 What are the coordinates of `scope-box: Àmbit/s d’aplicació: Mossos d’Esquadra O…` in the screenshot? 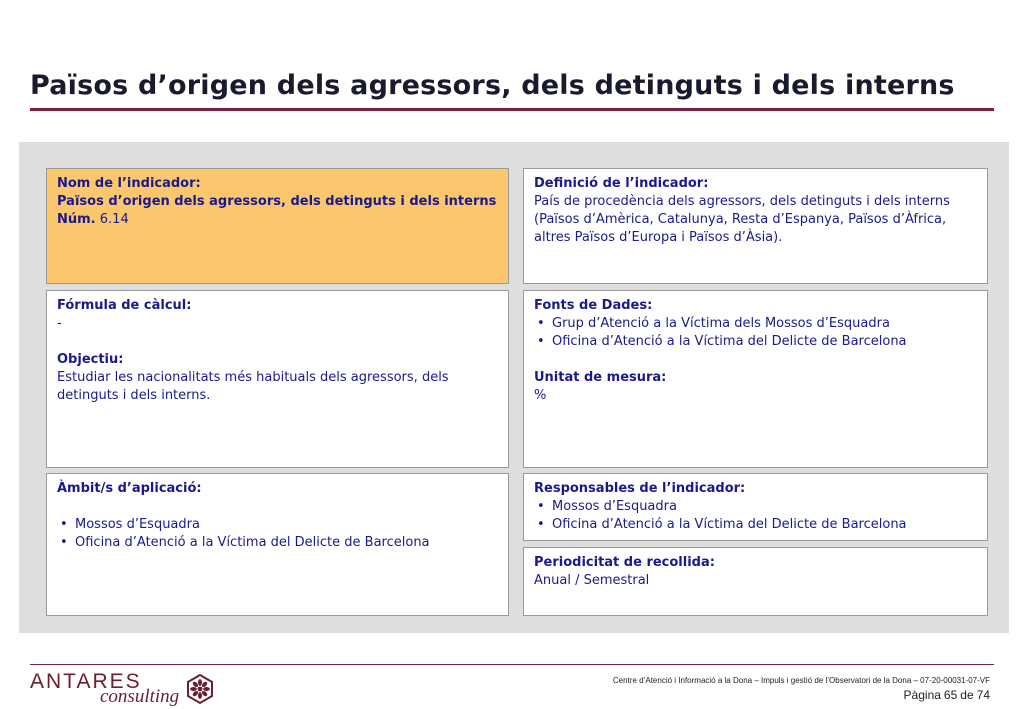 It's located at (277, 544).